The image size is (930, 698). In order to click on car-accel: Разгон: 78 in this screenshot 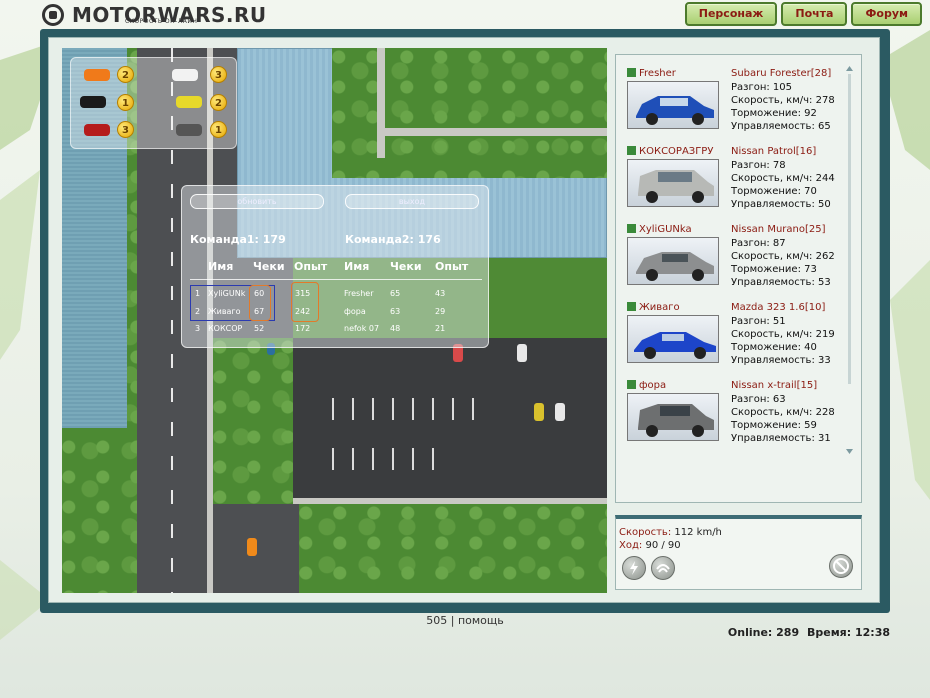, I will do `click(758, 165)`.